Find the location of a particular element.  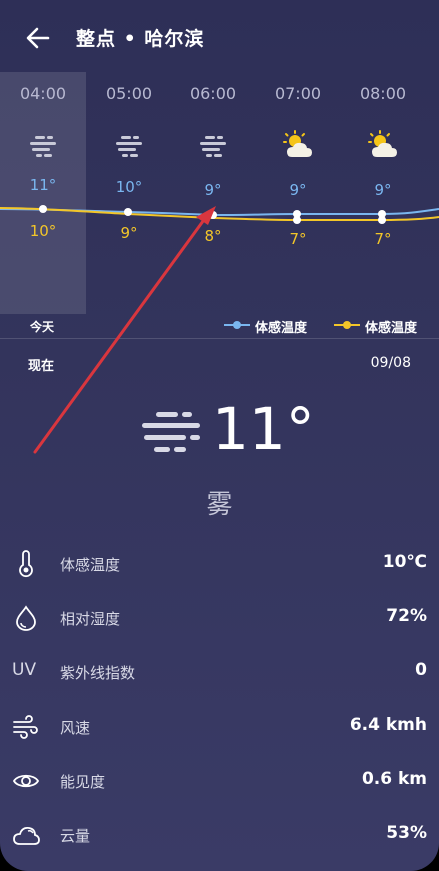

detail-row-uv: UV 紫外线指数 0 is located at coordinates (219, 672).